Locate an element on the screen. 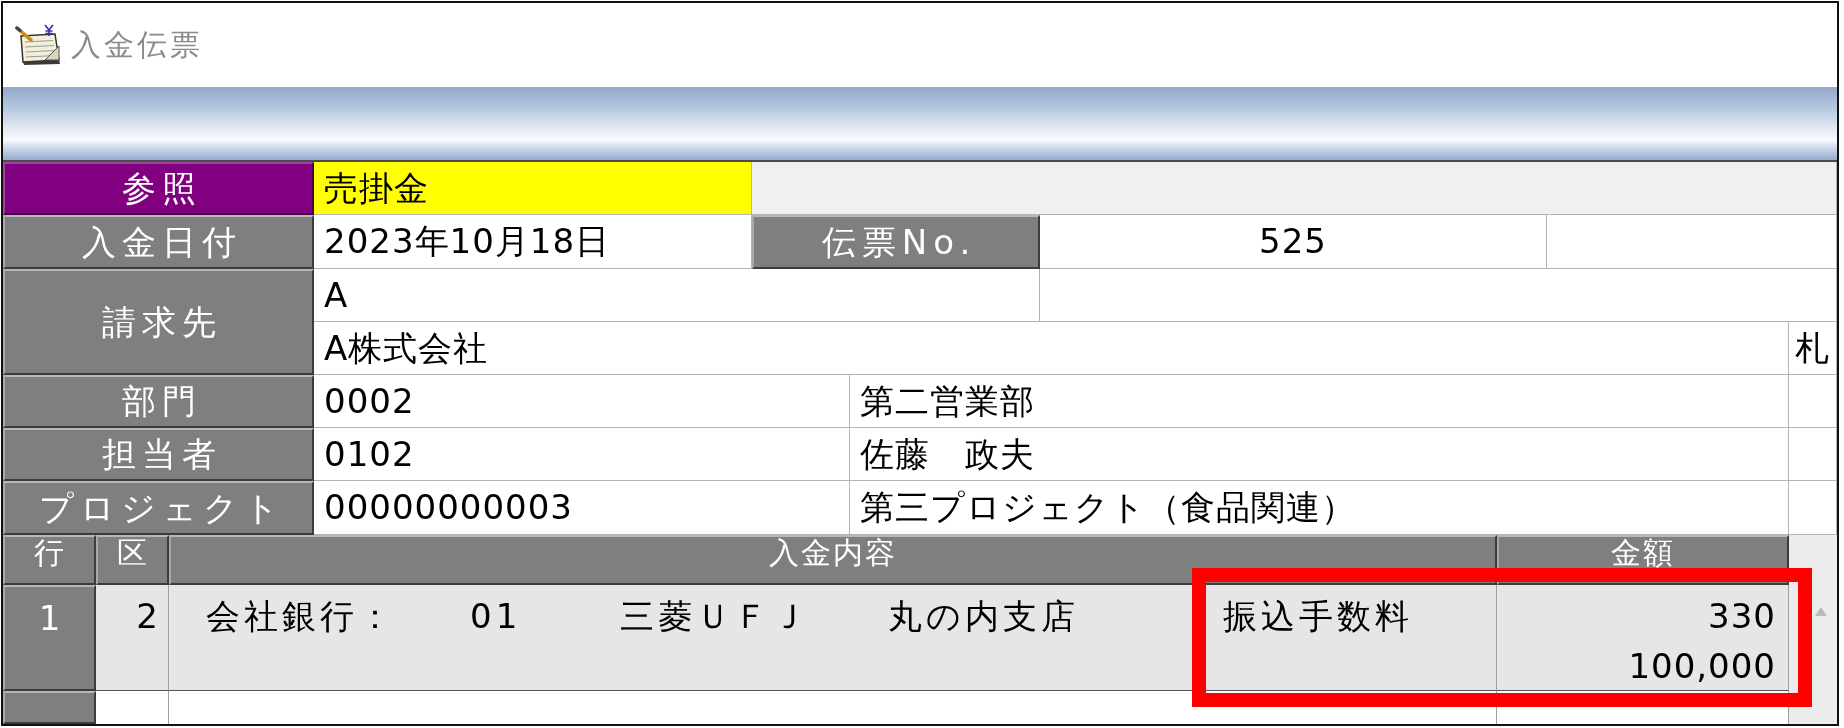 The width and height of the screenshot is (1844, 728). notepad-icon is located at coordinates (39, 45).